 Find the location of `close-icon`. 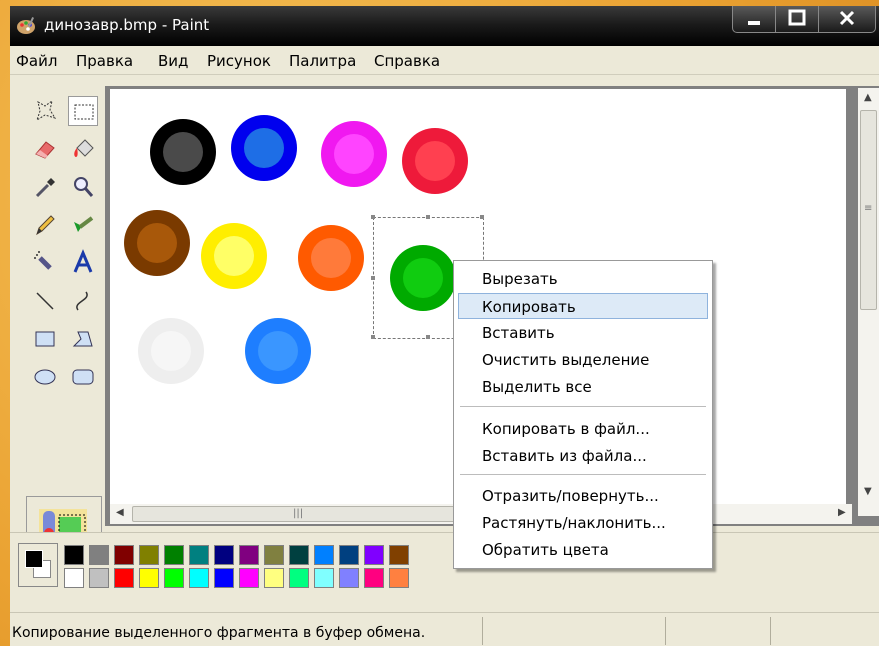

close-icon is located at coordinates (847, 18).